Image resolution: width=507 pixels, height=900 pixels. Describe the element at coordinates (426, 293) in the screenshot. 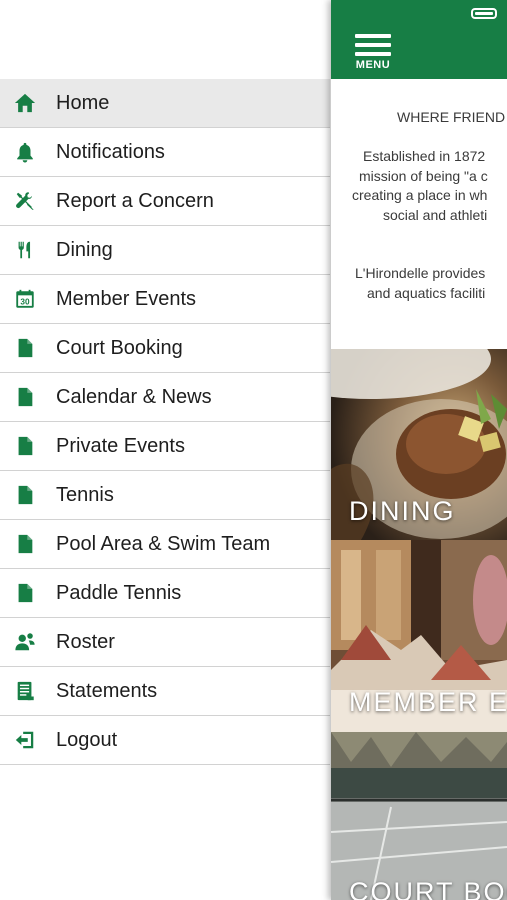

I see `intro-line: and aquatics faciliti` at that location.